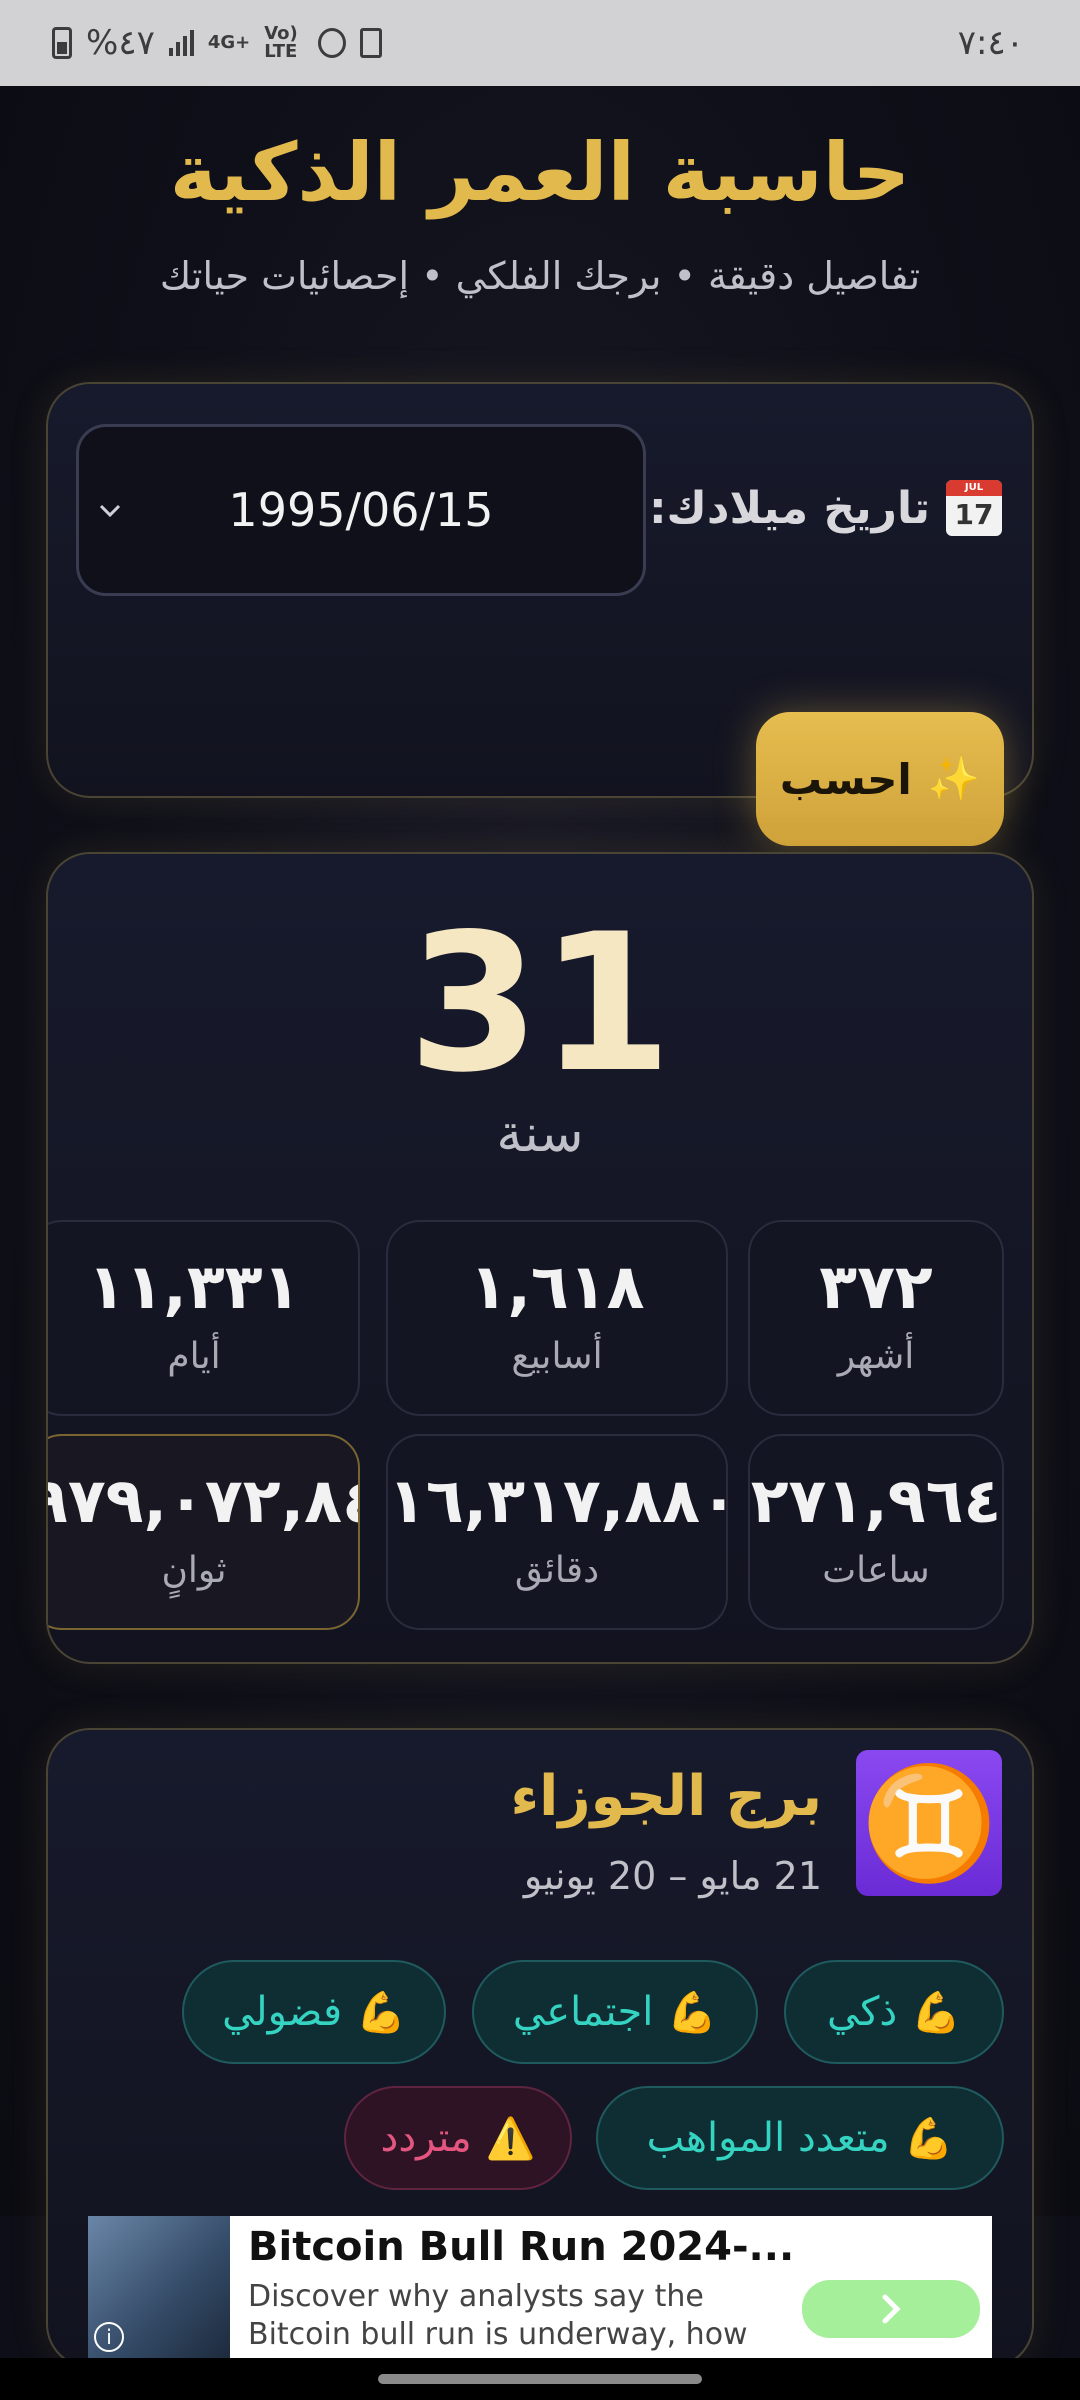 The width and height of the screenshot is (1080, 2400). I want to click on ad-image: i, so click(159, 2287).